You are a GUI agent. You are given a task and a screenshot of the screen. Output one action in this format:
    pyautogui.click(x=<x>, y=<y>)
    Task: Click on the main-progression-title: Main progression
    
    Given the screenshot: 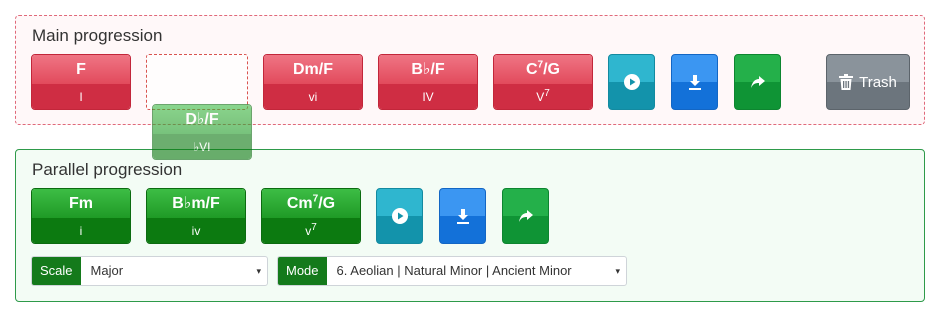 What is the action you would take?
    pyautogui.click(x=97, y=35)
    